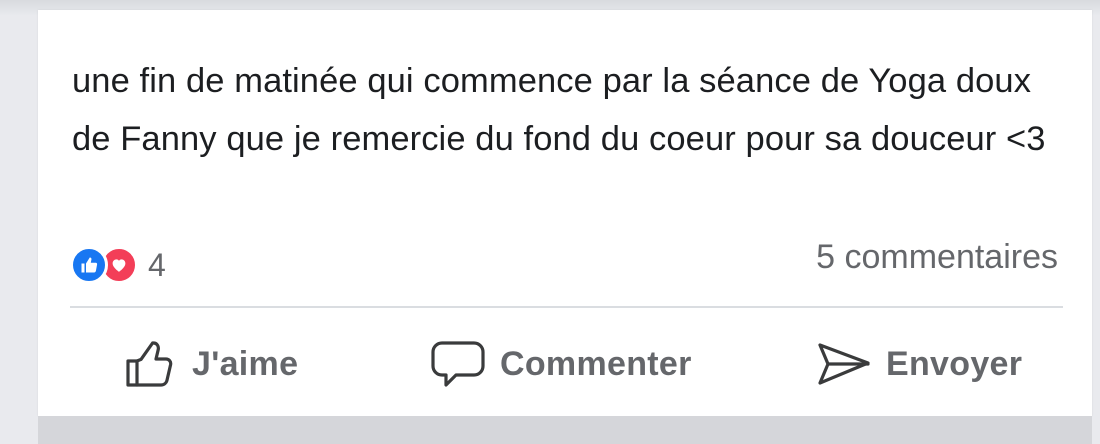 Image resolution: width=1100 pixels, height=444 pixels. I want to click on send-button: Envoyer, so click(919, 364).